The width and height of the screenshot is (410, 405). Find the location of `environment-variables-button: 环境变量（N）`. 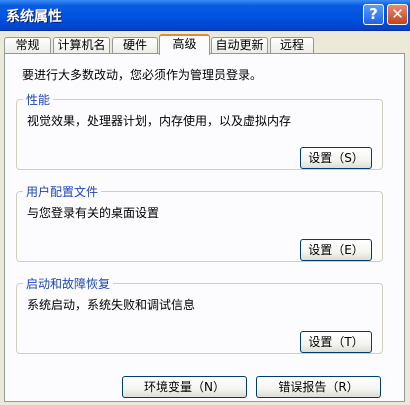

environment-variables-button: 环境变量（N） is located at coordinates (184, 387).